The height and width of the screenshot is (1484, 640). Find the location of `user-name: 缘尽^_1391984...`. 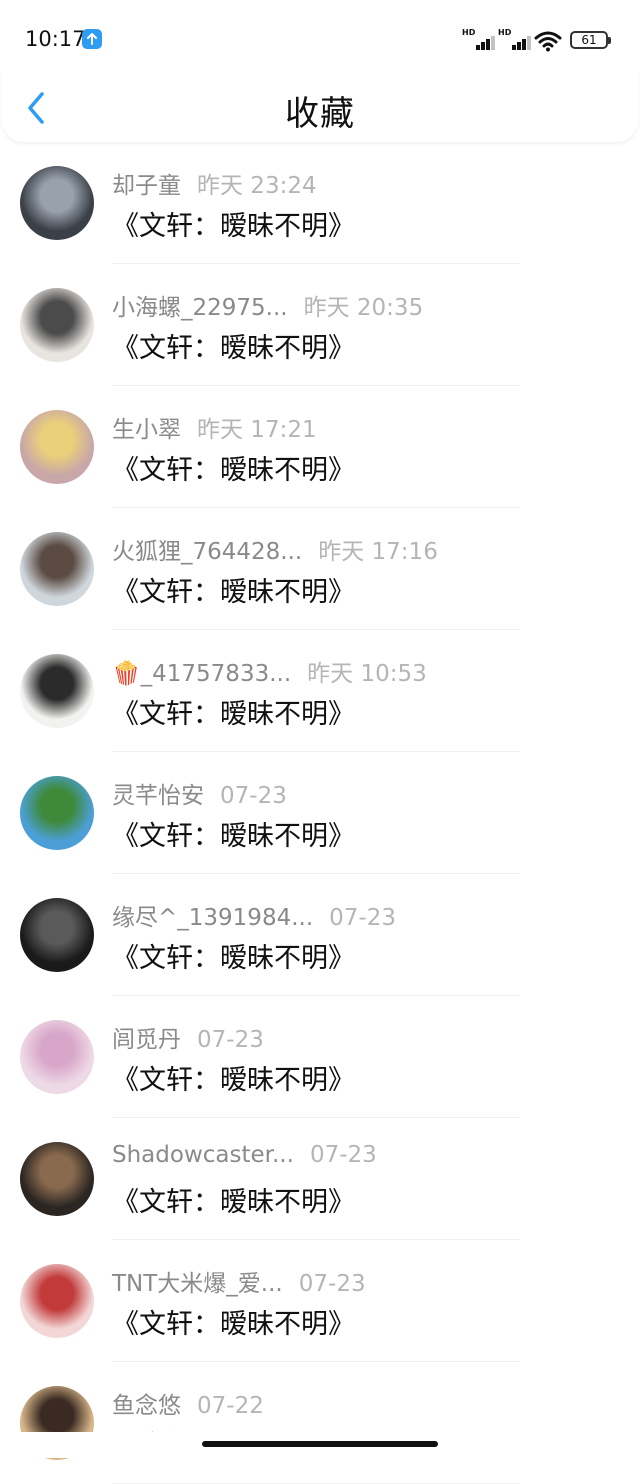

user-name: 缘尽^_1391984... is located at coordinates (212, 918).